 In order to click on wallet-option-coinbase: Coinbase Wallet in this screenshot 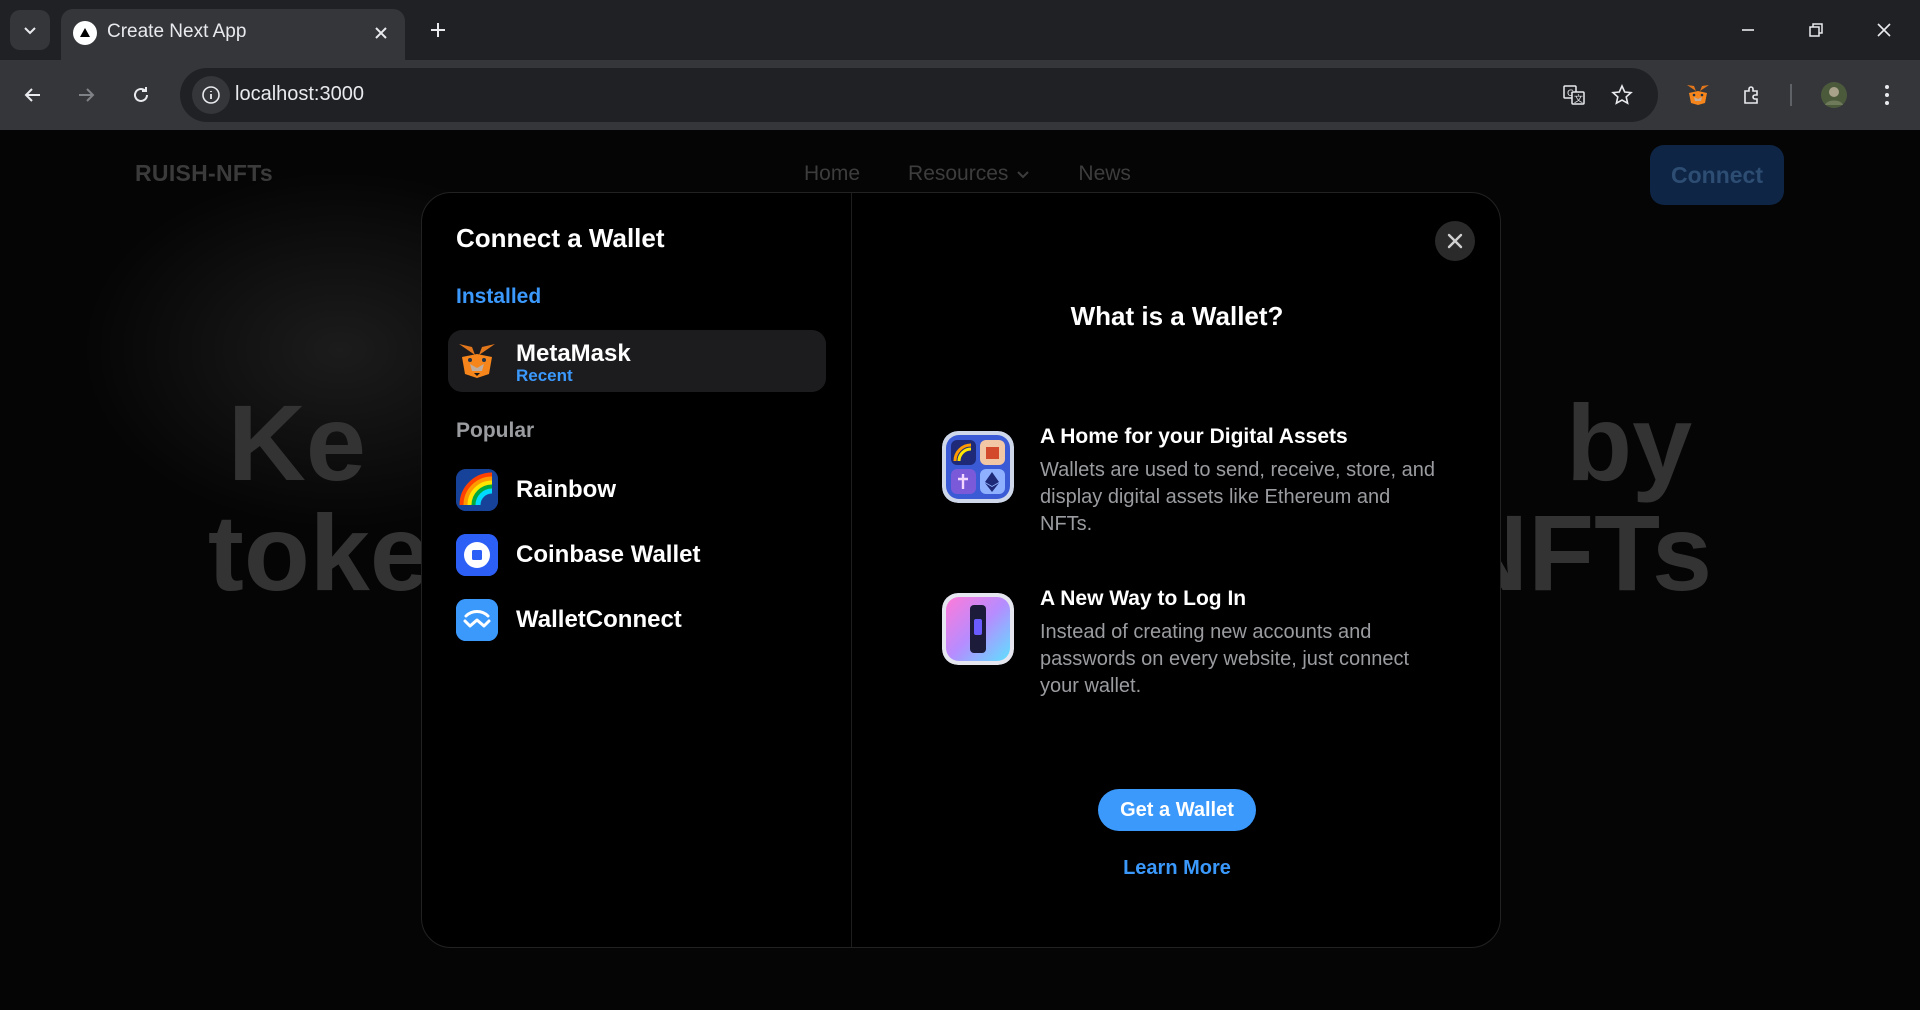, I will do `click(637, 553)`.